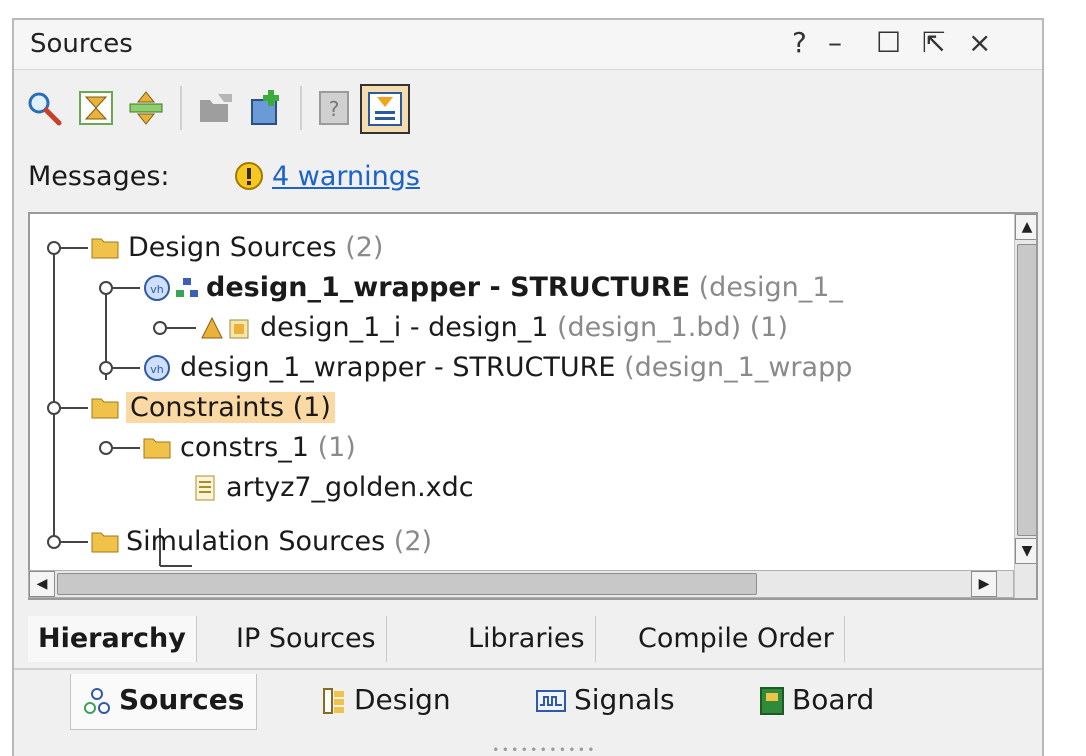  What do you see at coordinates (888, 43) in the screenshot?
I see `maximize-button: ☐` at bounding box center [888, 43].